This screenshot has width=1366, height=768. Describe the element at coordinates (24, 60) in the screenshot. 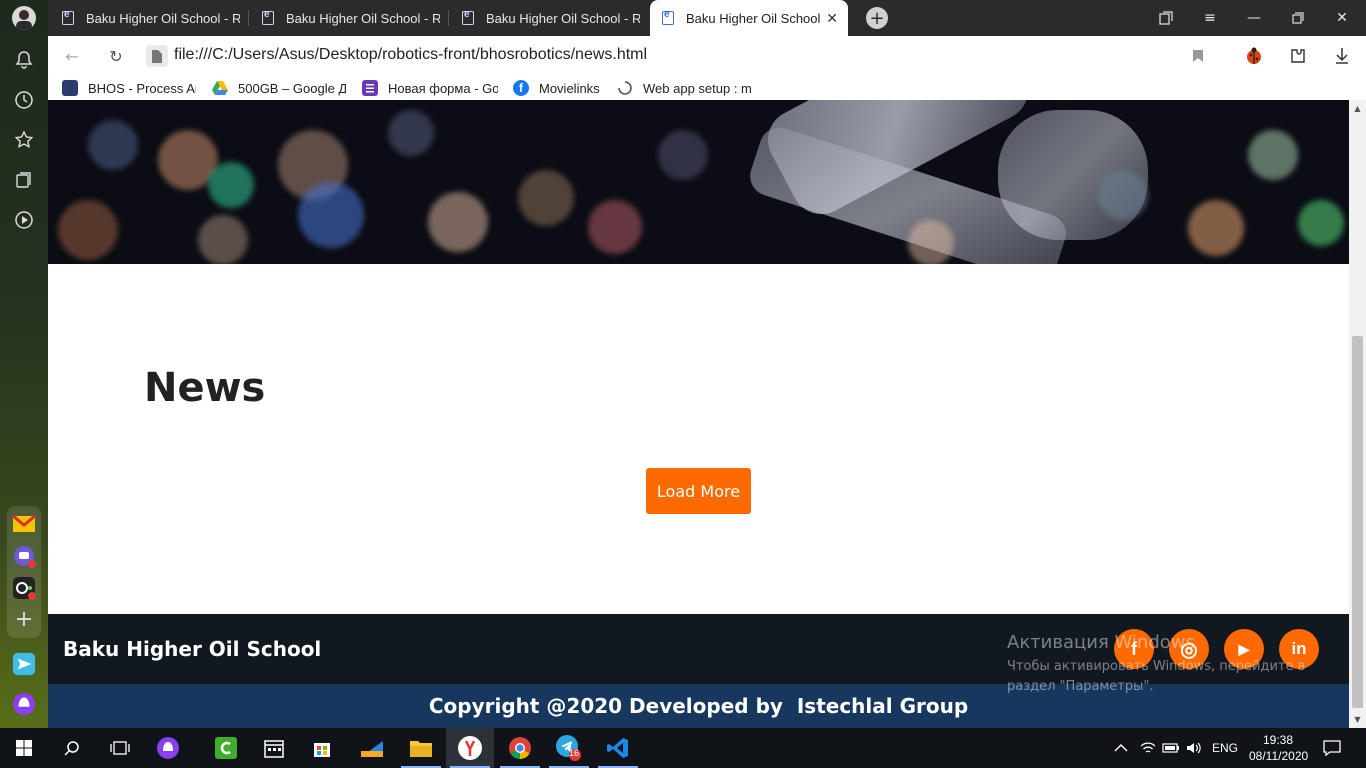

I see `notifications-icon` at that location.